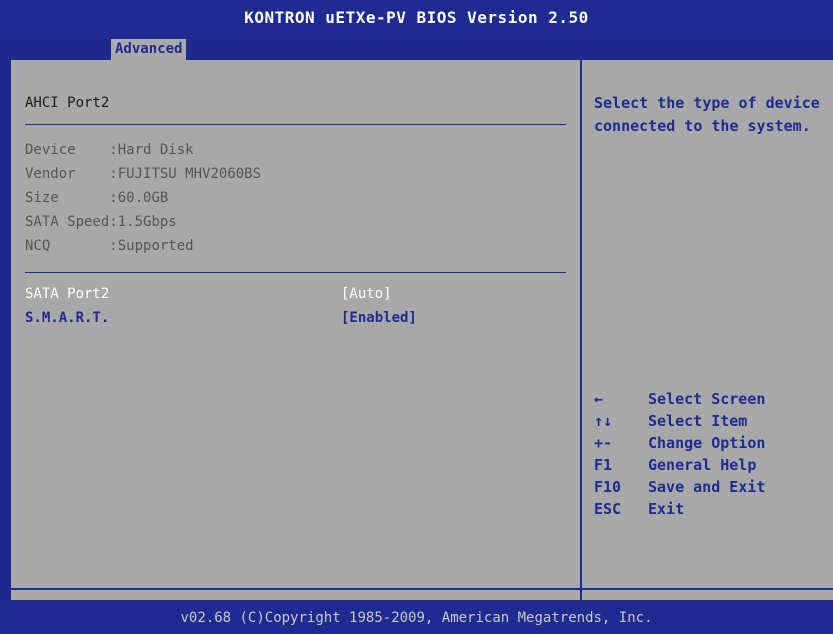 Image resolution: width=833 pixels, height=634 pixels. Describe the element at coordinates (608, 509) in the screenshot. I see `esc-key: ESC` at that location.